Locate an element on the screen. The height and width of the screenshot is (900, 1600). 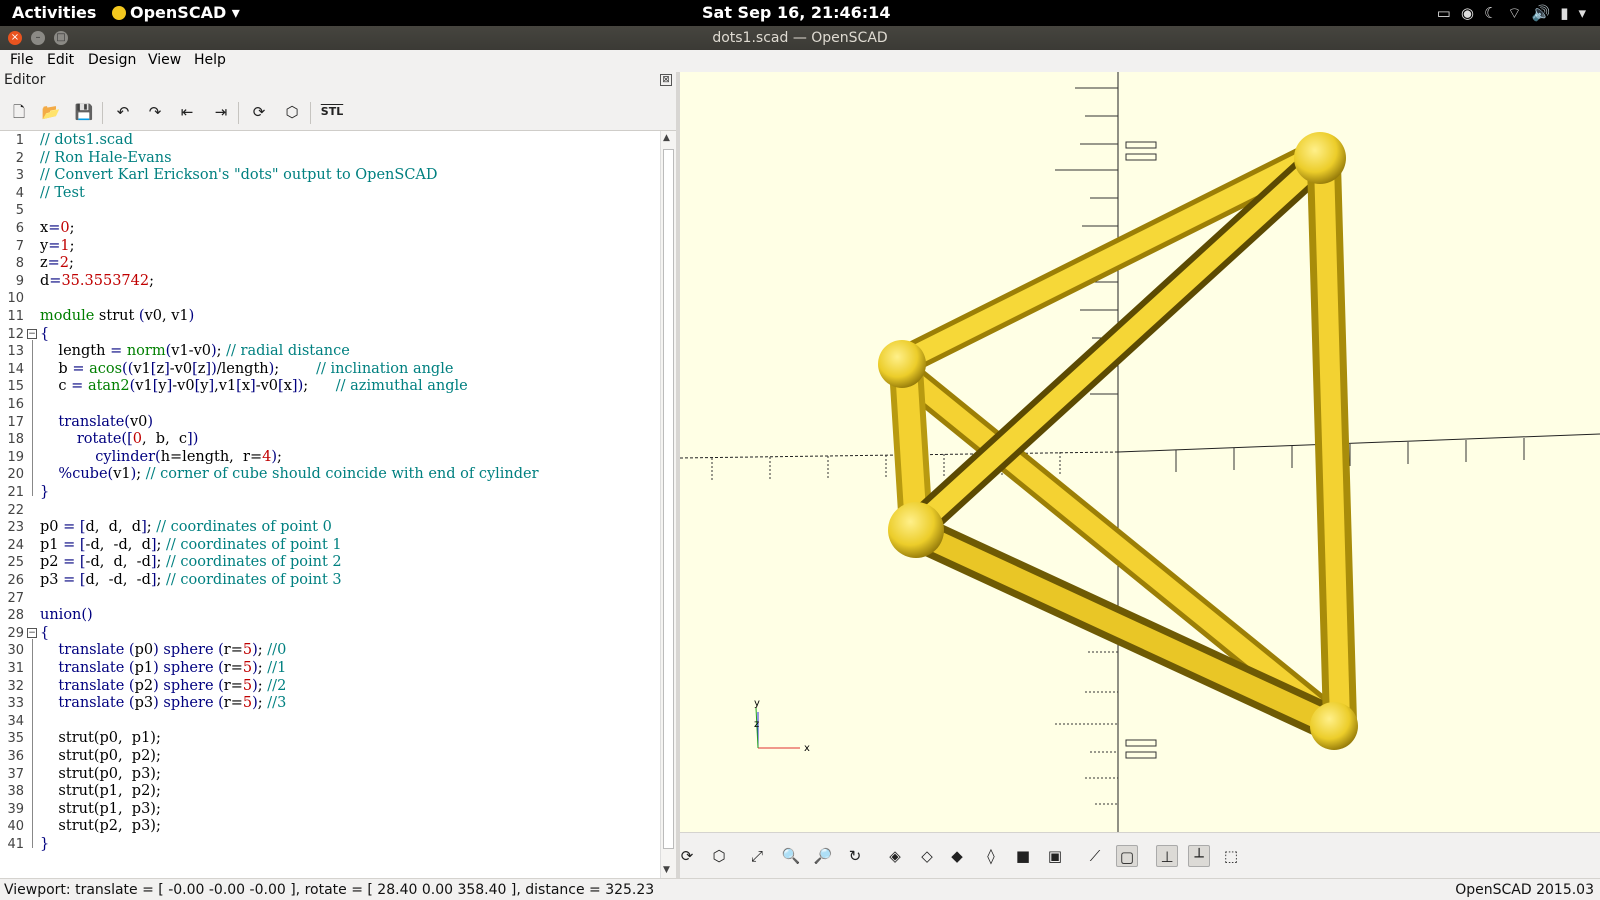
undo-icon: ↶ is located at coordinates (123, 112).